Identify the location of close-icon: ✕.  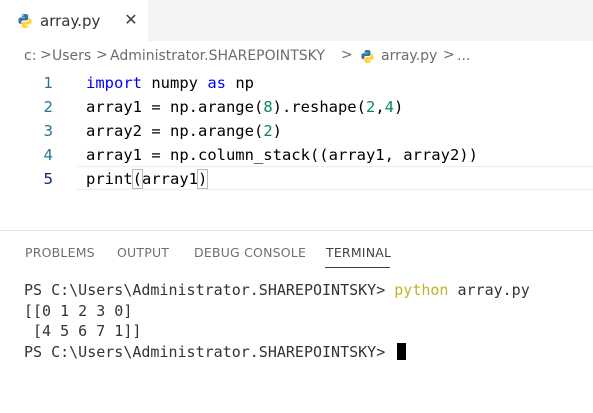
(131, 20).